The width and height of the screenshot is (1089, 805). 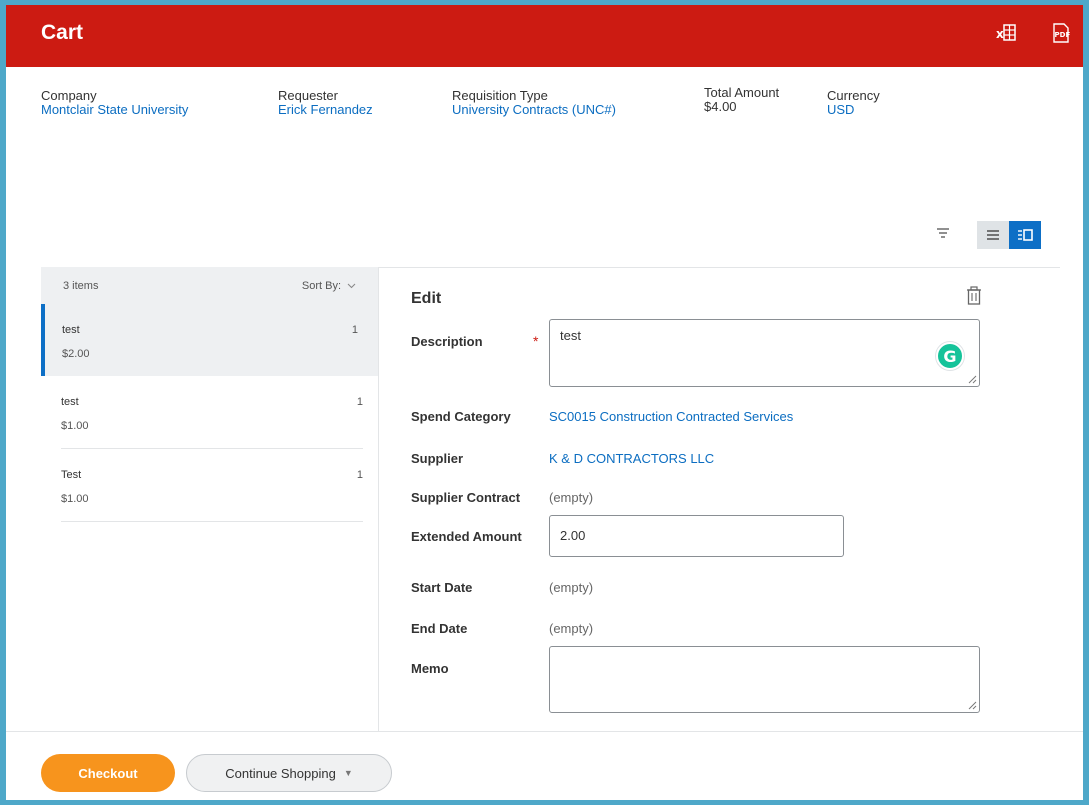 What do you see at coordinates (430, 668) in the screenshot?
I see `memo-label: Memo` at bounding box center [430, 668].